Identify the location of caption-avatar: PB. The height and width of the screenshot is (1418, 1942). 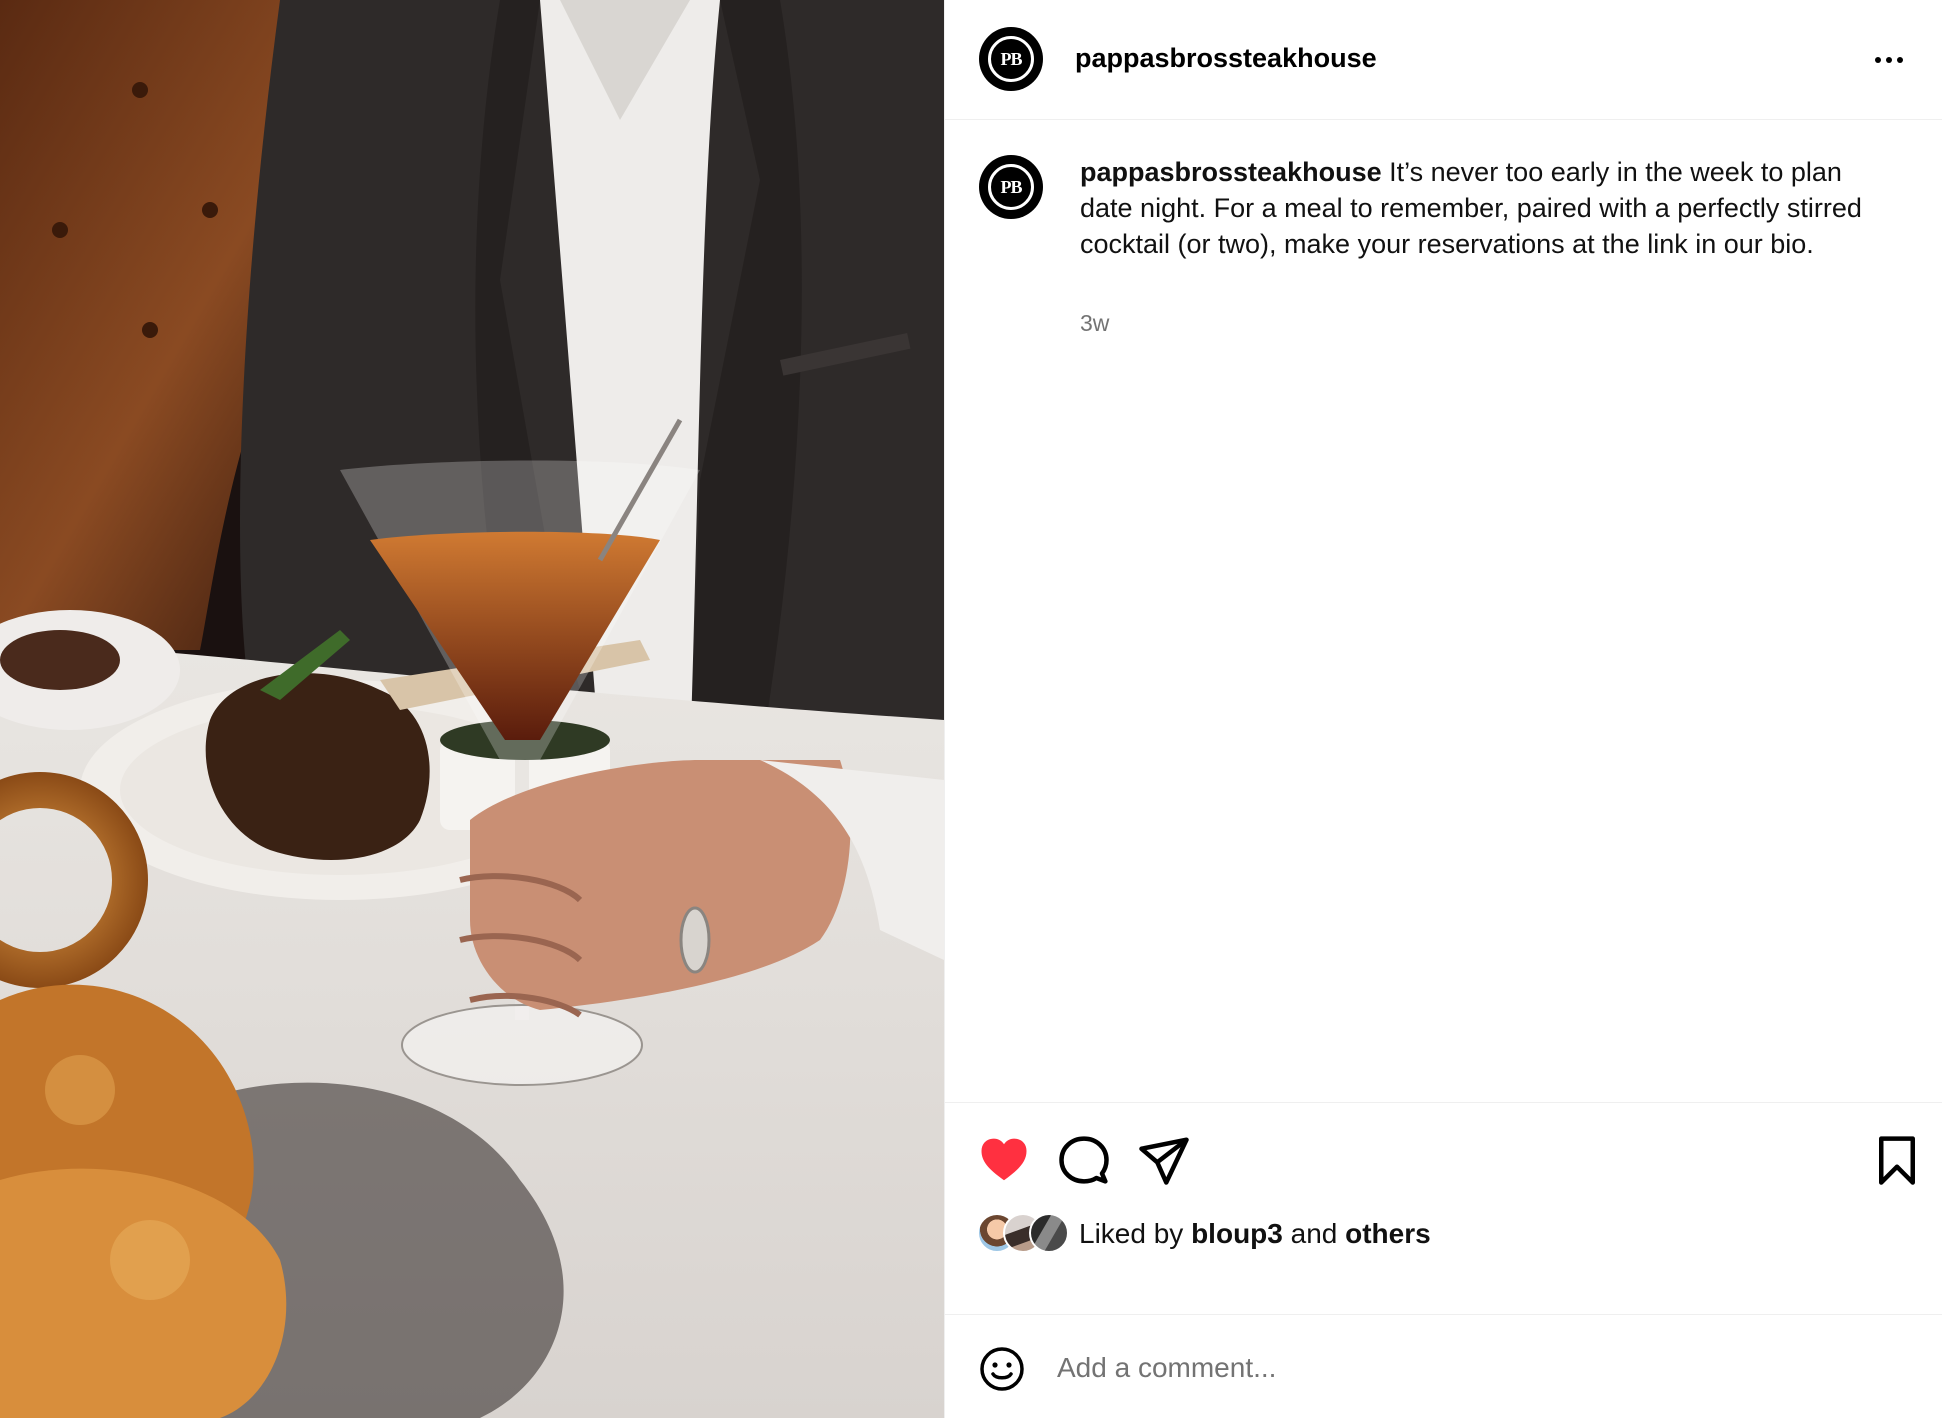
(1011, 187).